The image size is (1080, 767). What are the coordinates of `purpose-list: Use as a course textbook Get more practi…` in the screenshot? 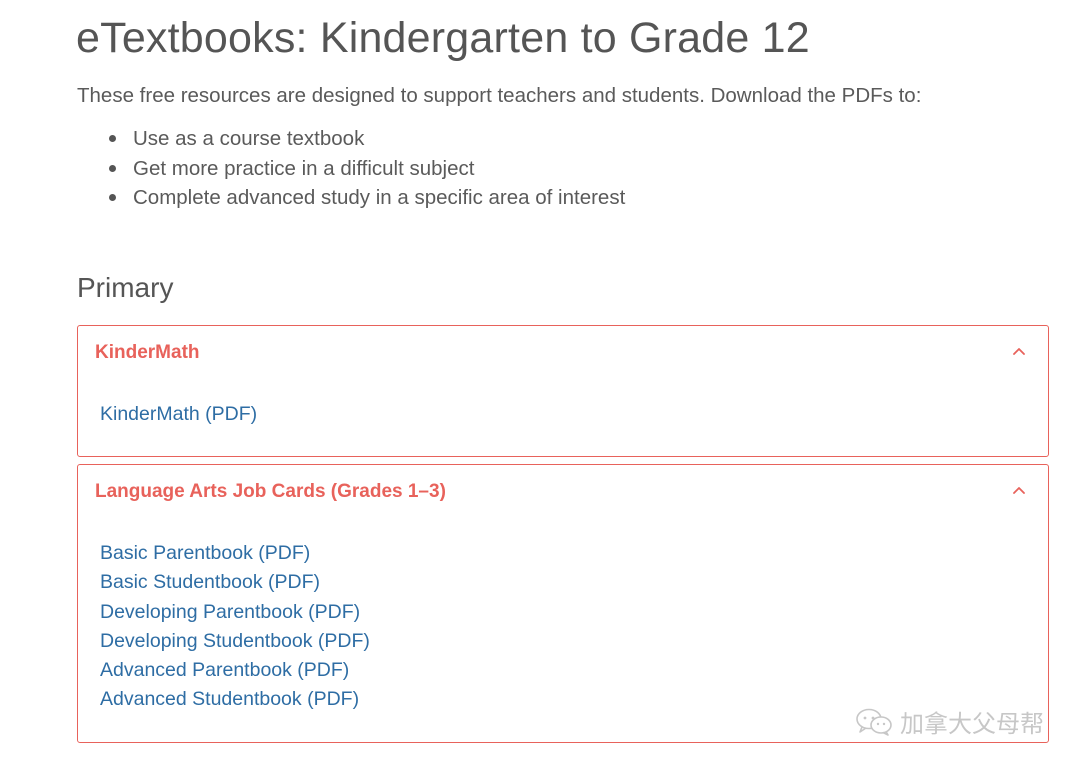 It's located at (365, 168).